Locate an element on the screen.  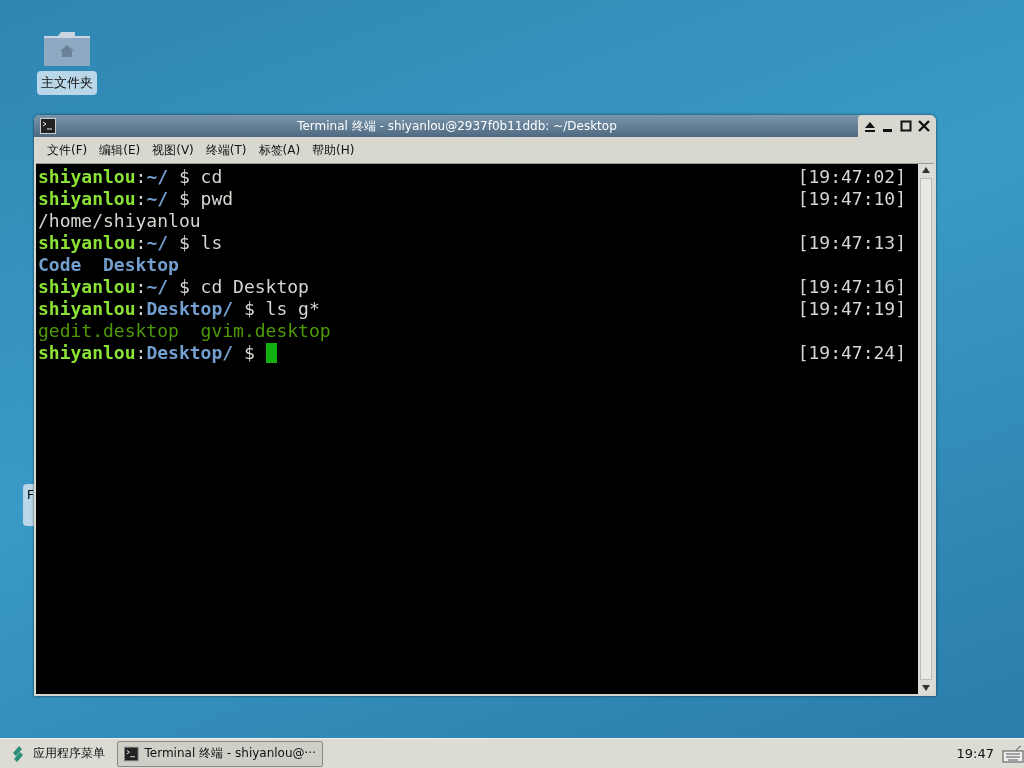
scrollbar is located at coordinates (926, 429).